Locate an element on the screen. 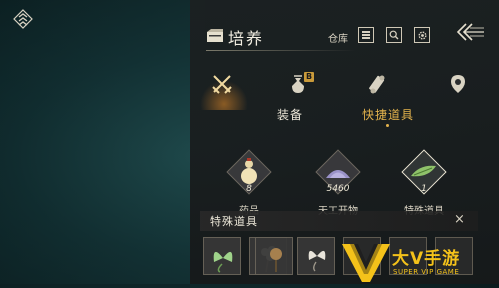 The width and height of the screenshot is (499, 288). item-count: 1 is located at coordinates (424, 189).